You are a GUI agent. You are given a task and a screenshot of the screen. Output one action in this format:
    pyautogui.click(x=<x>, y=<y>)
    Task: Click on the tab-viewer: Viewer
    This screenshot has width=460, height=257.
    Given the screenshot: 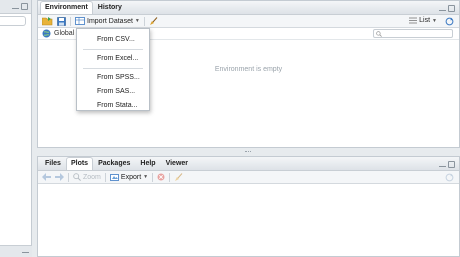 What is the action you would take?
    pyautogui.click(x=177, y=163)
    